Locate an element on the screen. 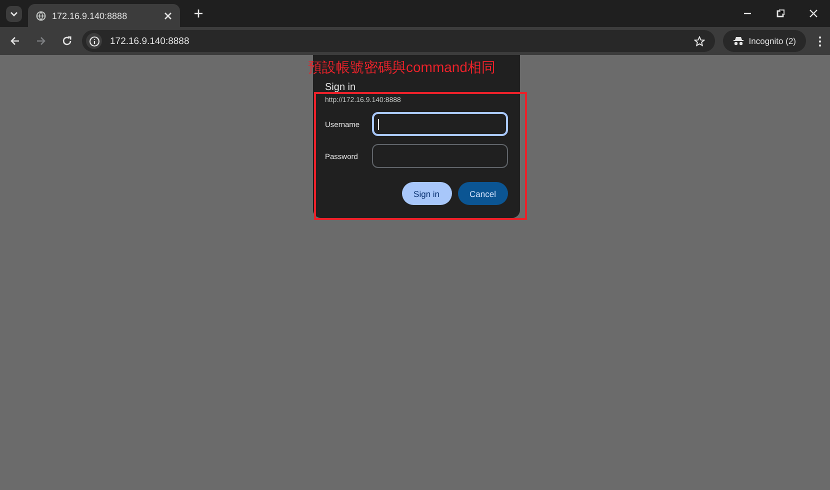  sign-in-button: Sign in is located at coordinates (427, 193).